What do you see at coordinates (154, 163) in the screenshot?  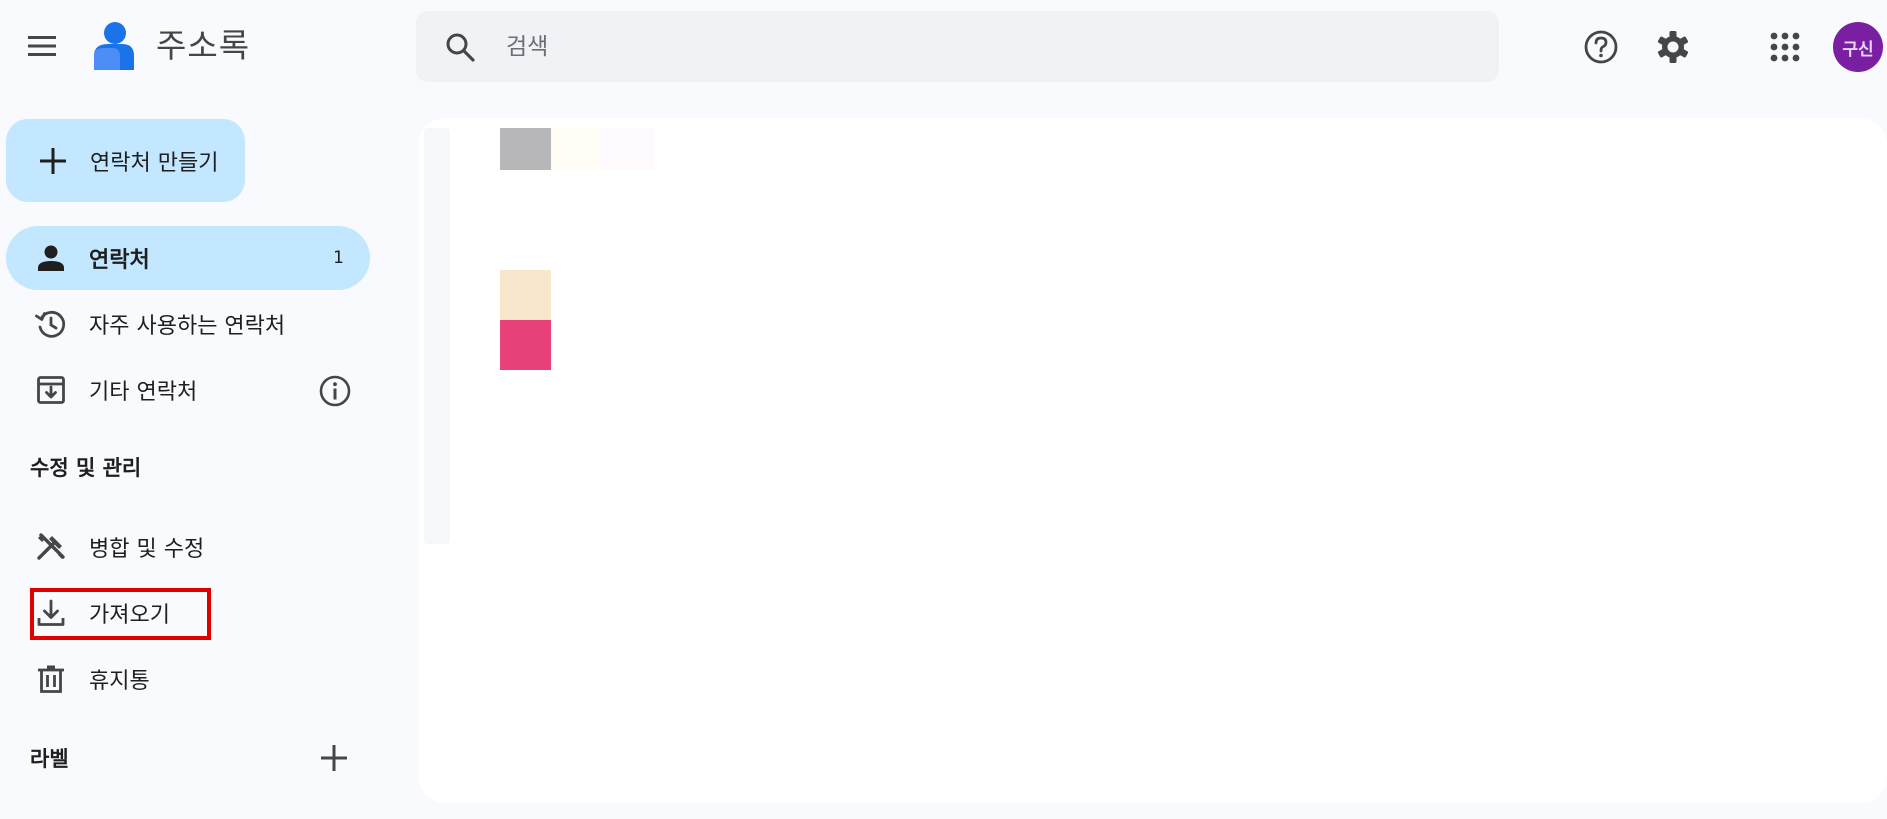 I see `create-contact-label: 연락처 만들기` at bounding box center [154, 163].